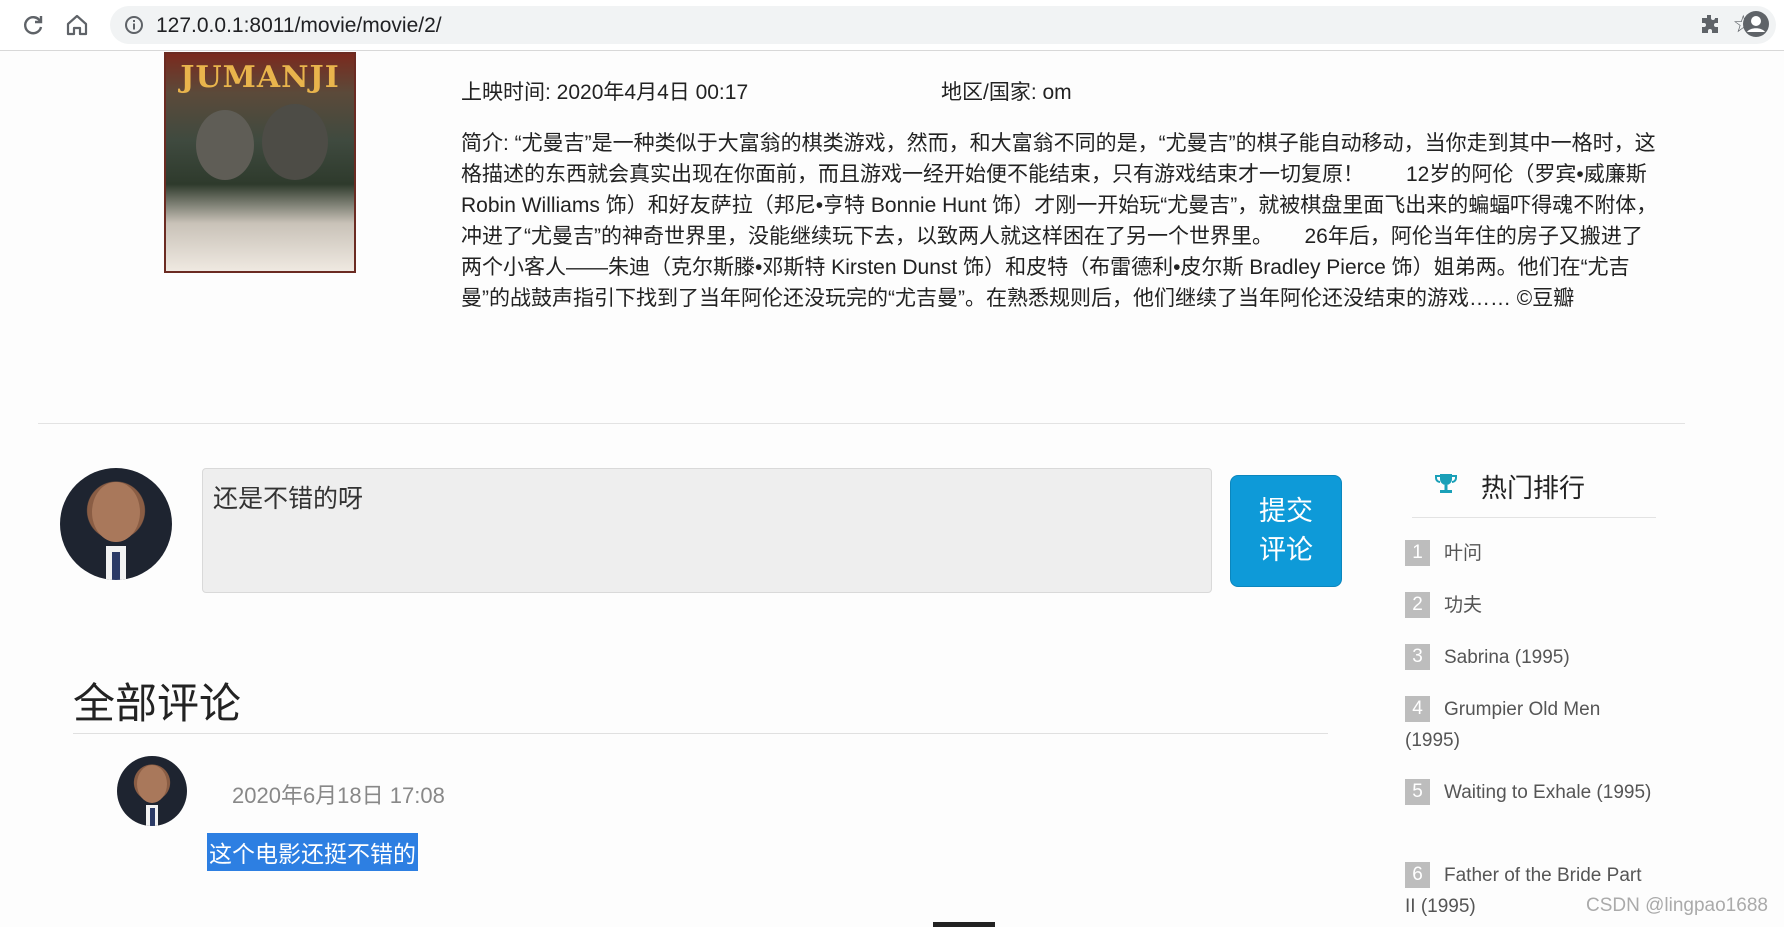 Image resolution: width=1784 pixels, height=927 pixels. I want to click on rank-number: 5, so click(1417, 792).